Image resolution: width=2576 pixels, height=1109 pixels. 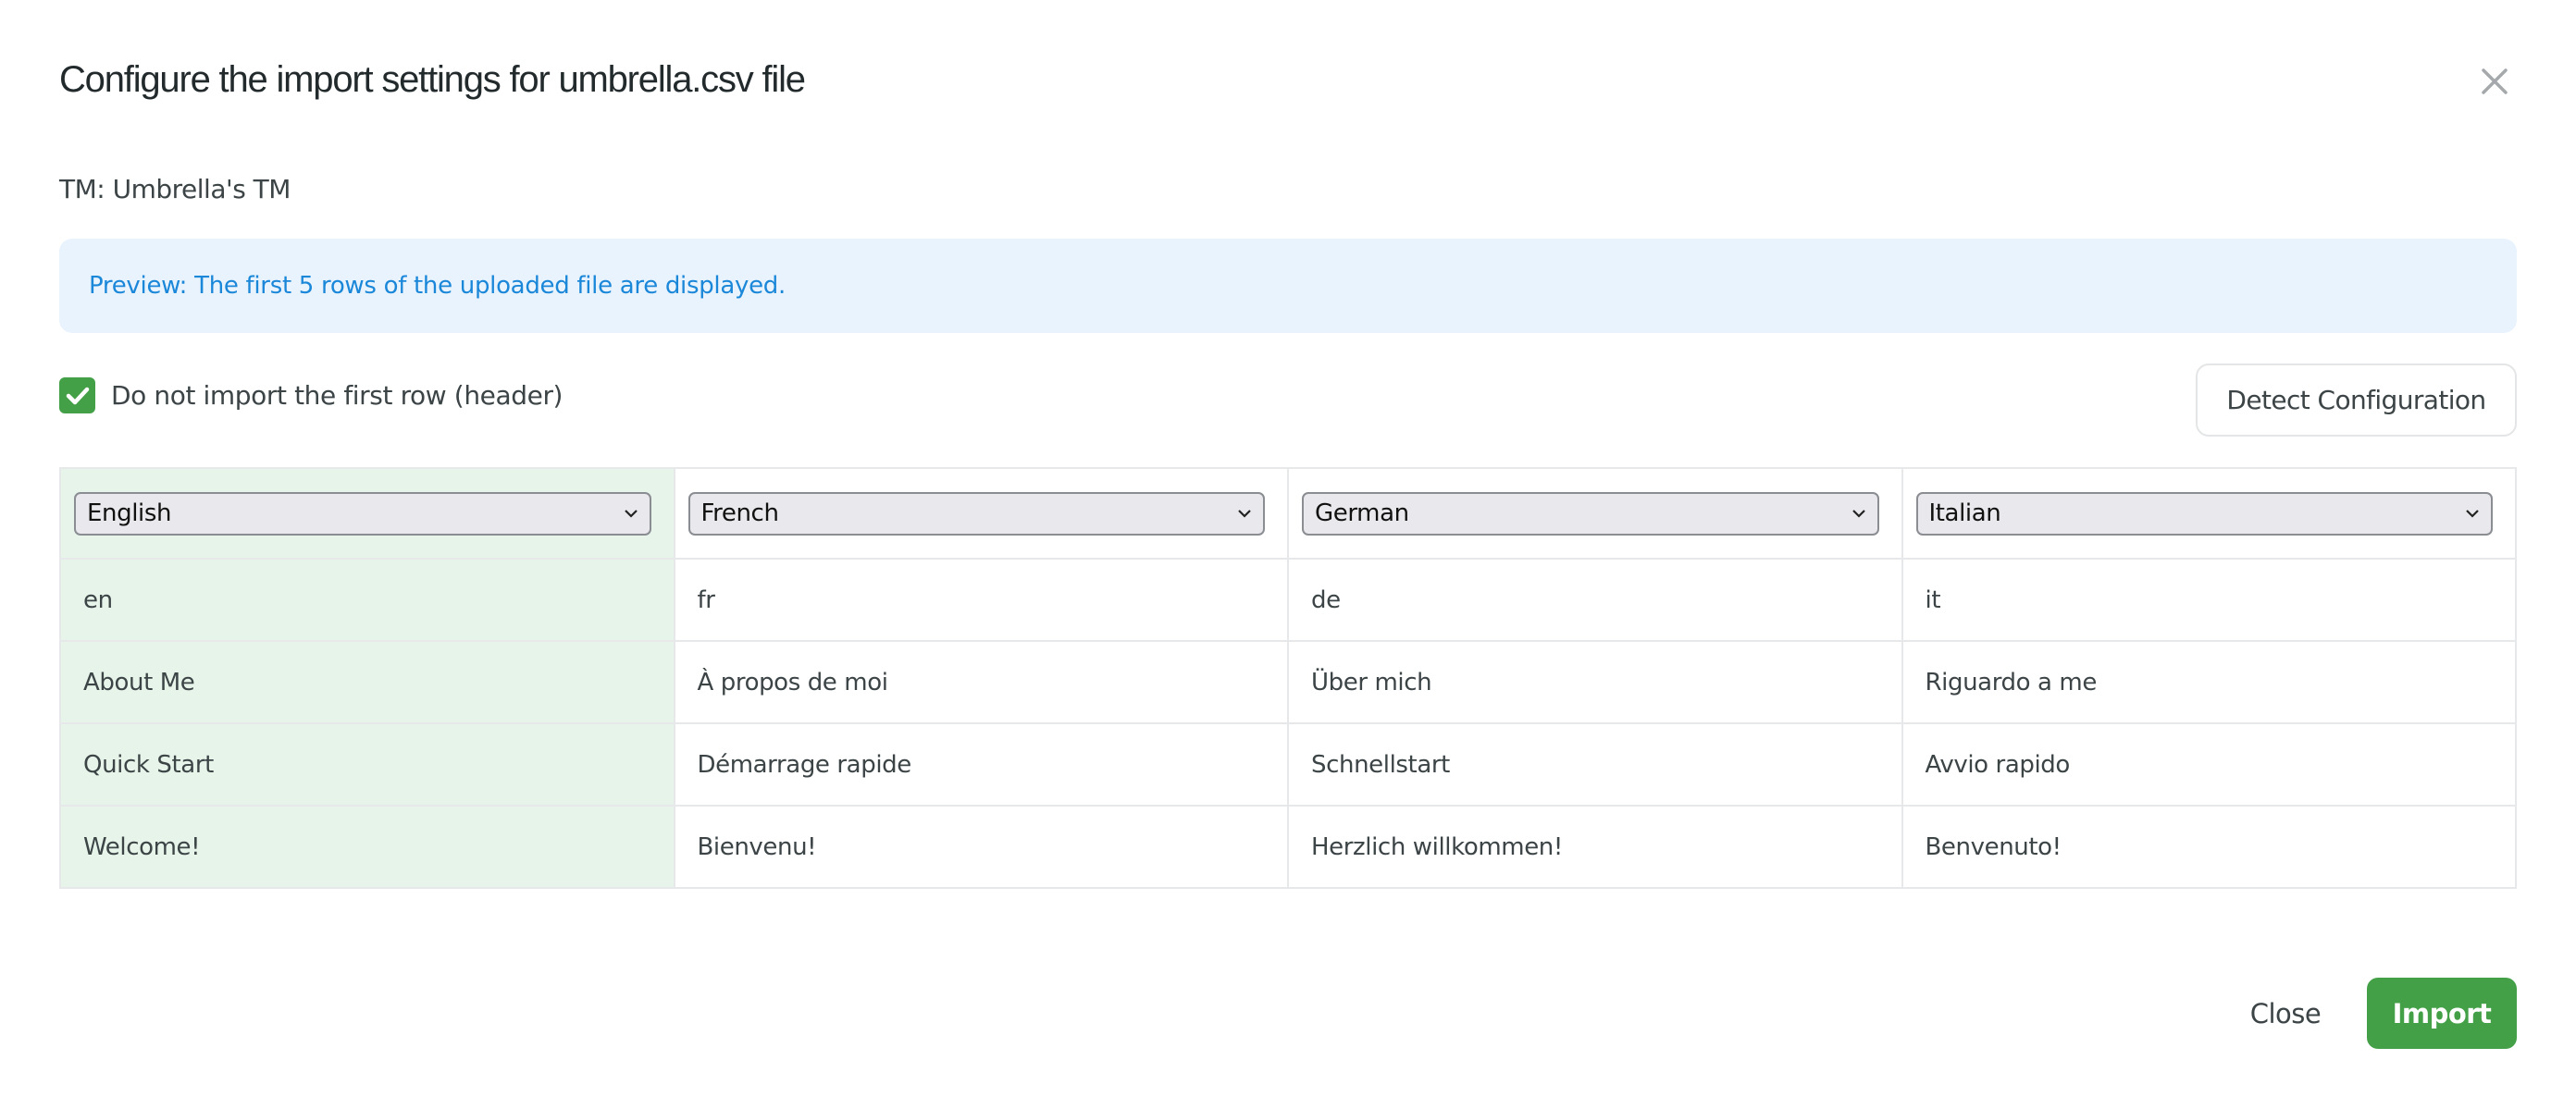 What do you see at coordinates (129, 513) in the screenshot?
I see `selected-language: English` at bounding box center [129, 513].